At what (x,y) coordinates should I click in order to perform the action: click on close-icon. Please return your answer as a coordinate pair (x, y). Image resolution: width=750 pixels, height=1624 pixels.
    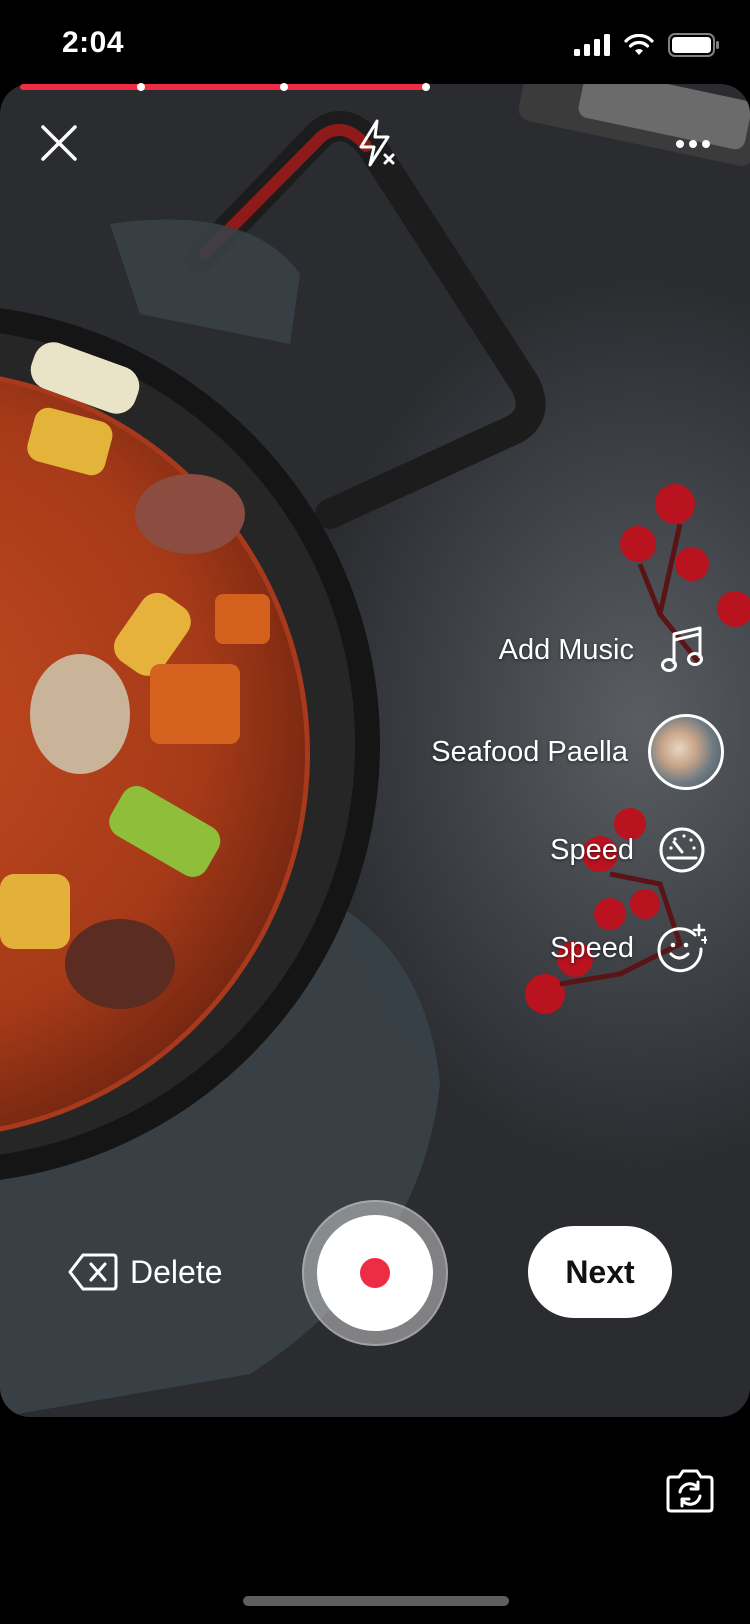
    Looking at the image, I should click on (59, 143).